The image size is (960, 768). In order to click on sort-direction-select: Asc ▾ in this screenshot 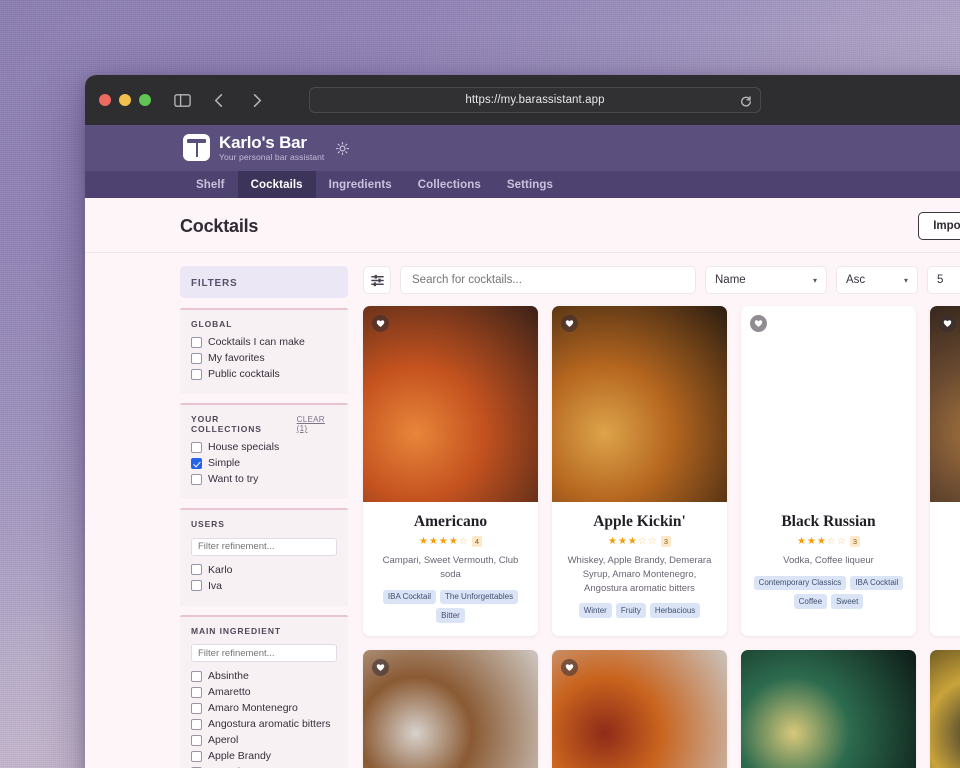, I will do `click(877, 280)`.